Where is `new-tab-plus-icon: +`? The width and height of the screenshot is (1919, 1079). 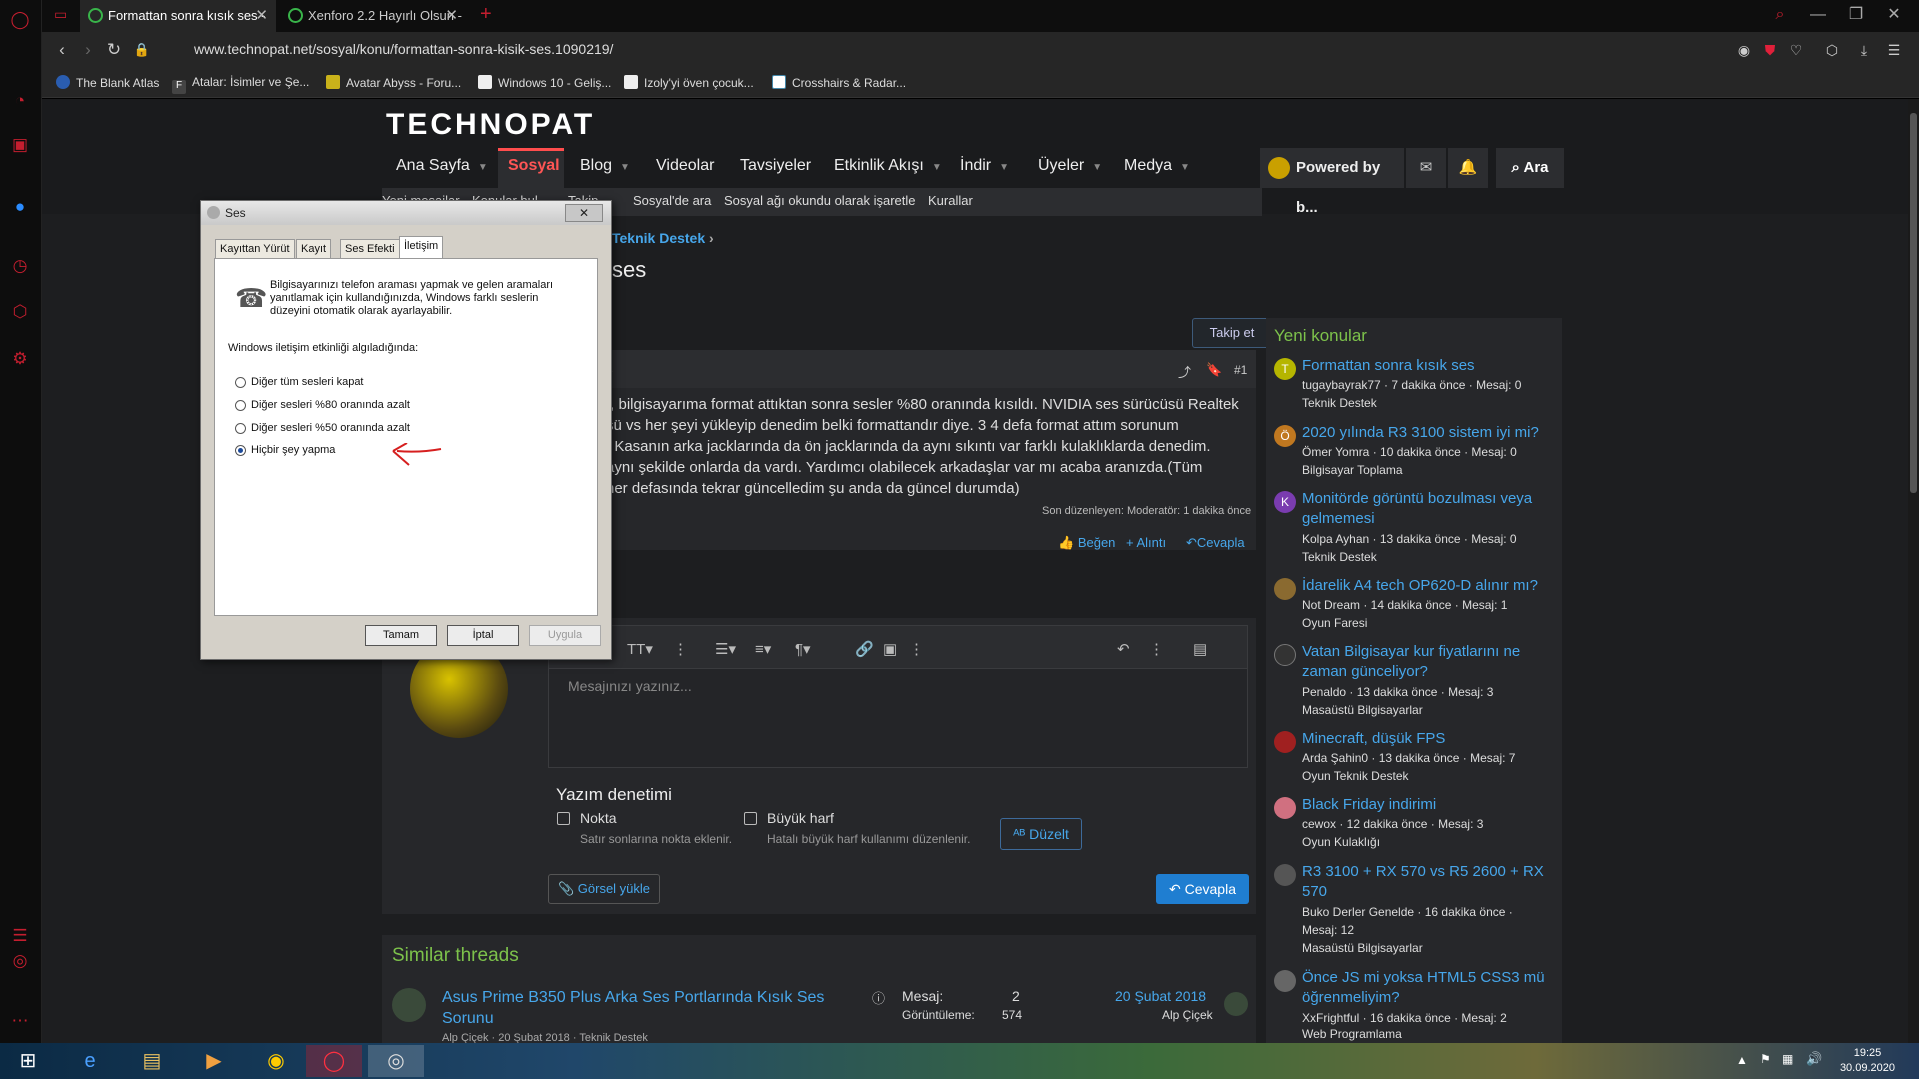 new-tab-plus-icon: + is located at coordinates (486, 14).